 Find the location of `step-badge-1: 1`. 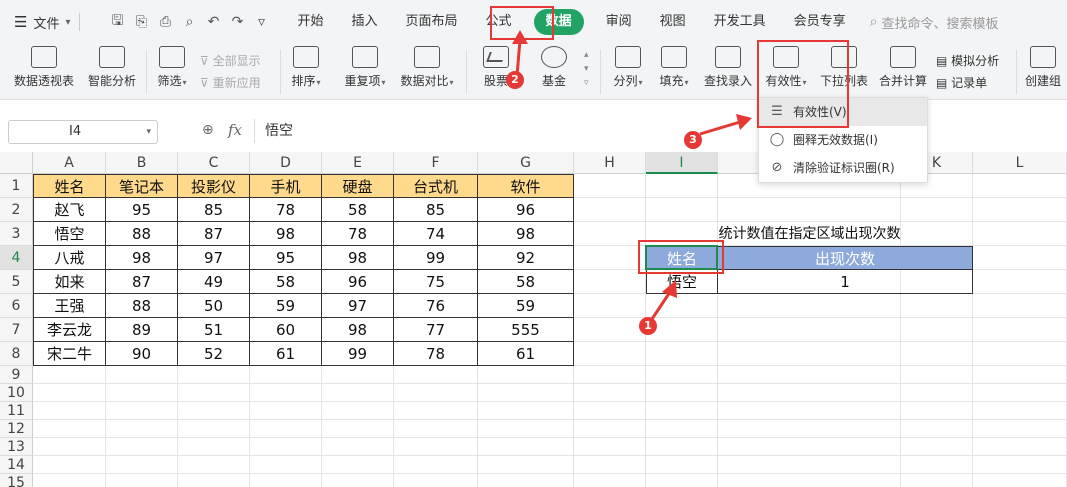

step-badge-1: 1 is located at coordinates (648, 326).